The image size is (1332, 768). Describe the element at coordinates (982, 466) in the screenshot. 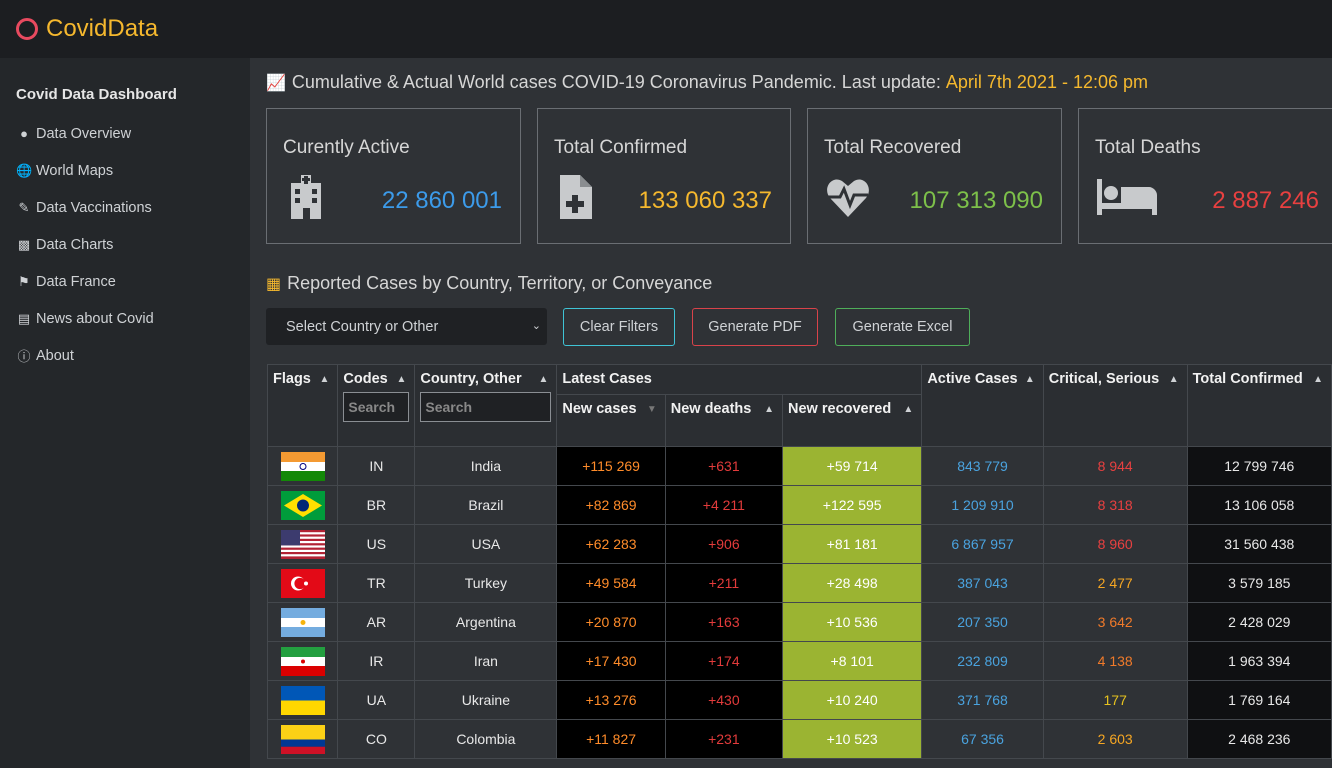

I see `active-cases-cell: 843 779` at that location.